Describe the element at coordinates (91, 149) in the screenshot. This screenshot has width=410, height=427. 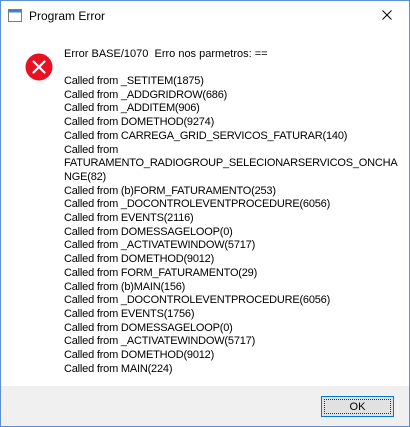
I see `call-stack-line: Called from` at that location.